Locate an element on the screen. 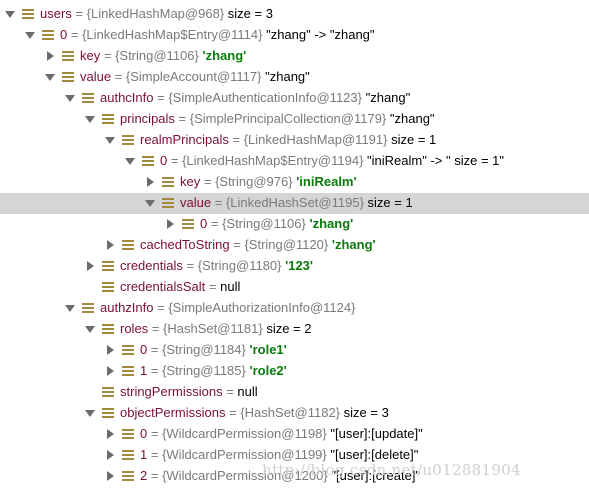 The image size is (589, 491). tree-row: credentials = {String@1180} '123' is located at coordinates (294, 266).